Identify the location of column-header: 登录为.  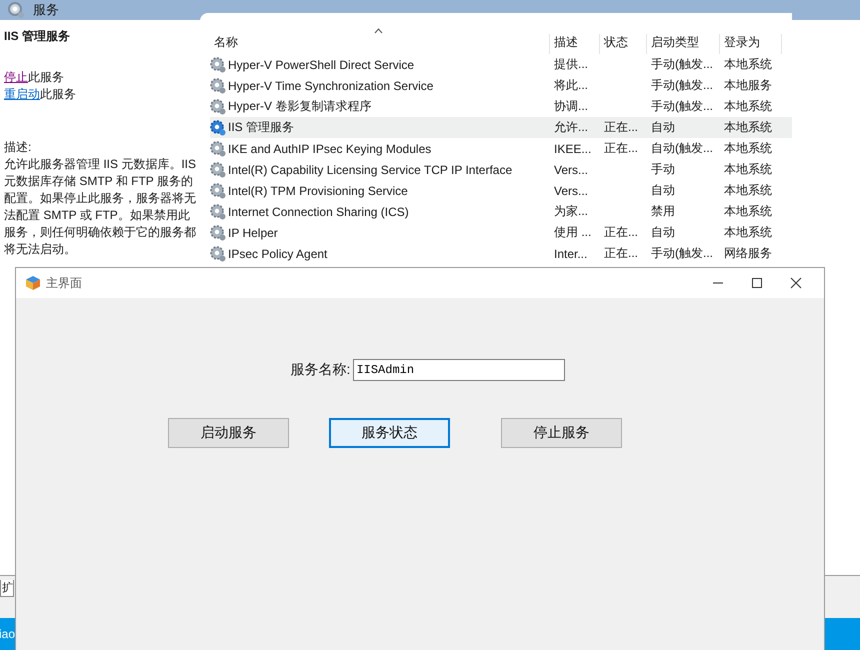
(751, 44).